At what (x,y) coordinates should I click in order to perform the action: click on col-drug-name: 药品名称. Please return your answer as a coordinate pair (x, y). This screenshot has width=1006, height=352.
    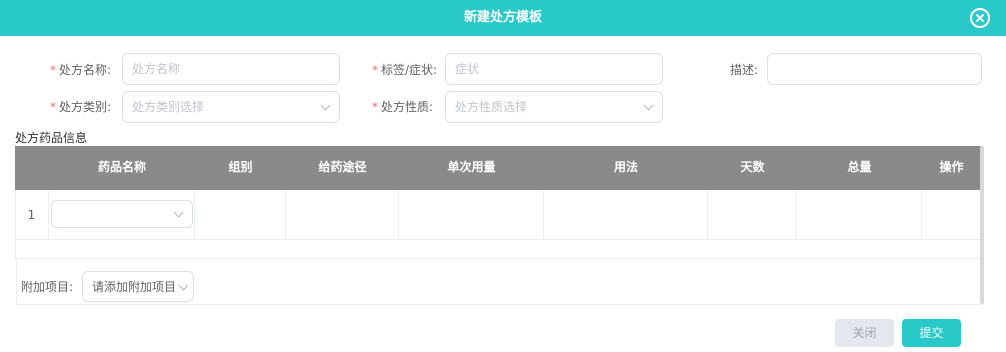
    Looking at the image, I should click on (121, 167).